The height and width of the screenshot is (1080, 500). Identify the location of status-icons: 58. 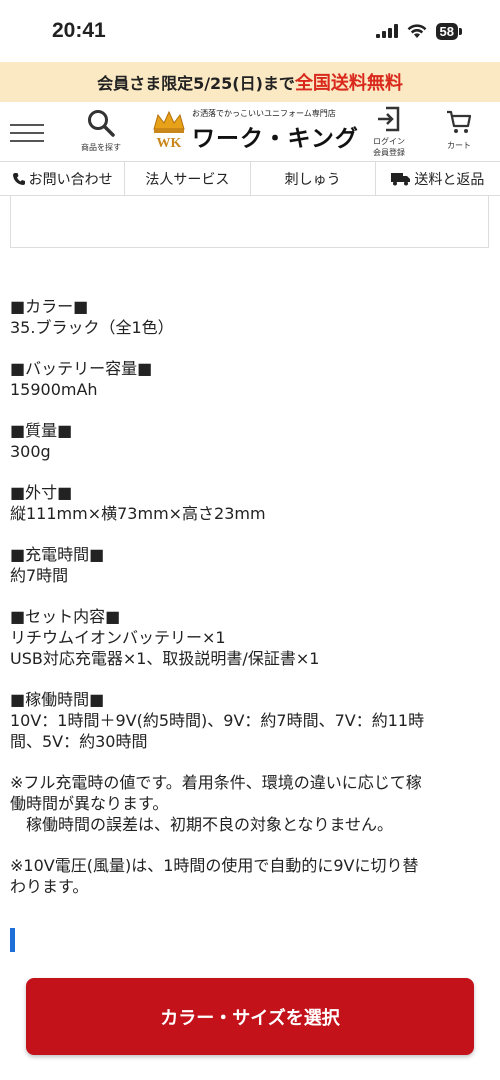
(418, 31).